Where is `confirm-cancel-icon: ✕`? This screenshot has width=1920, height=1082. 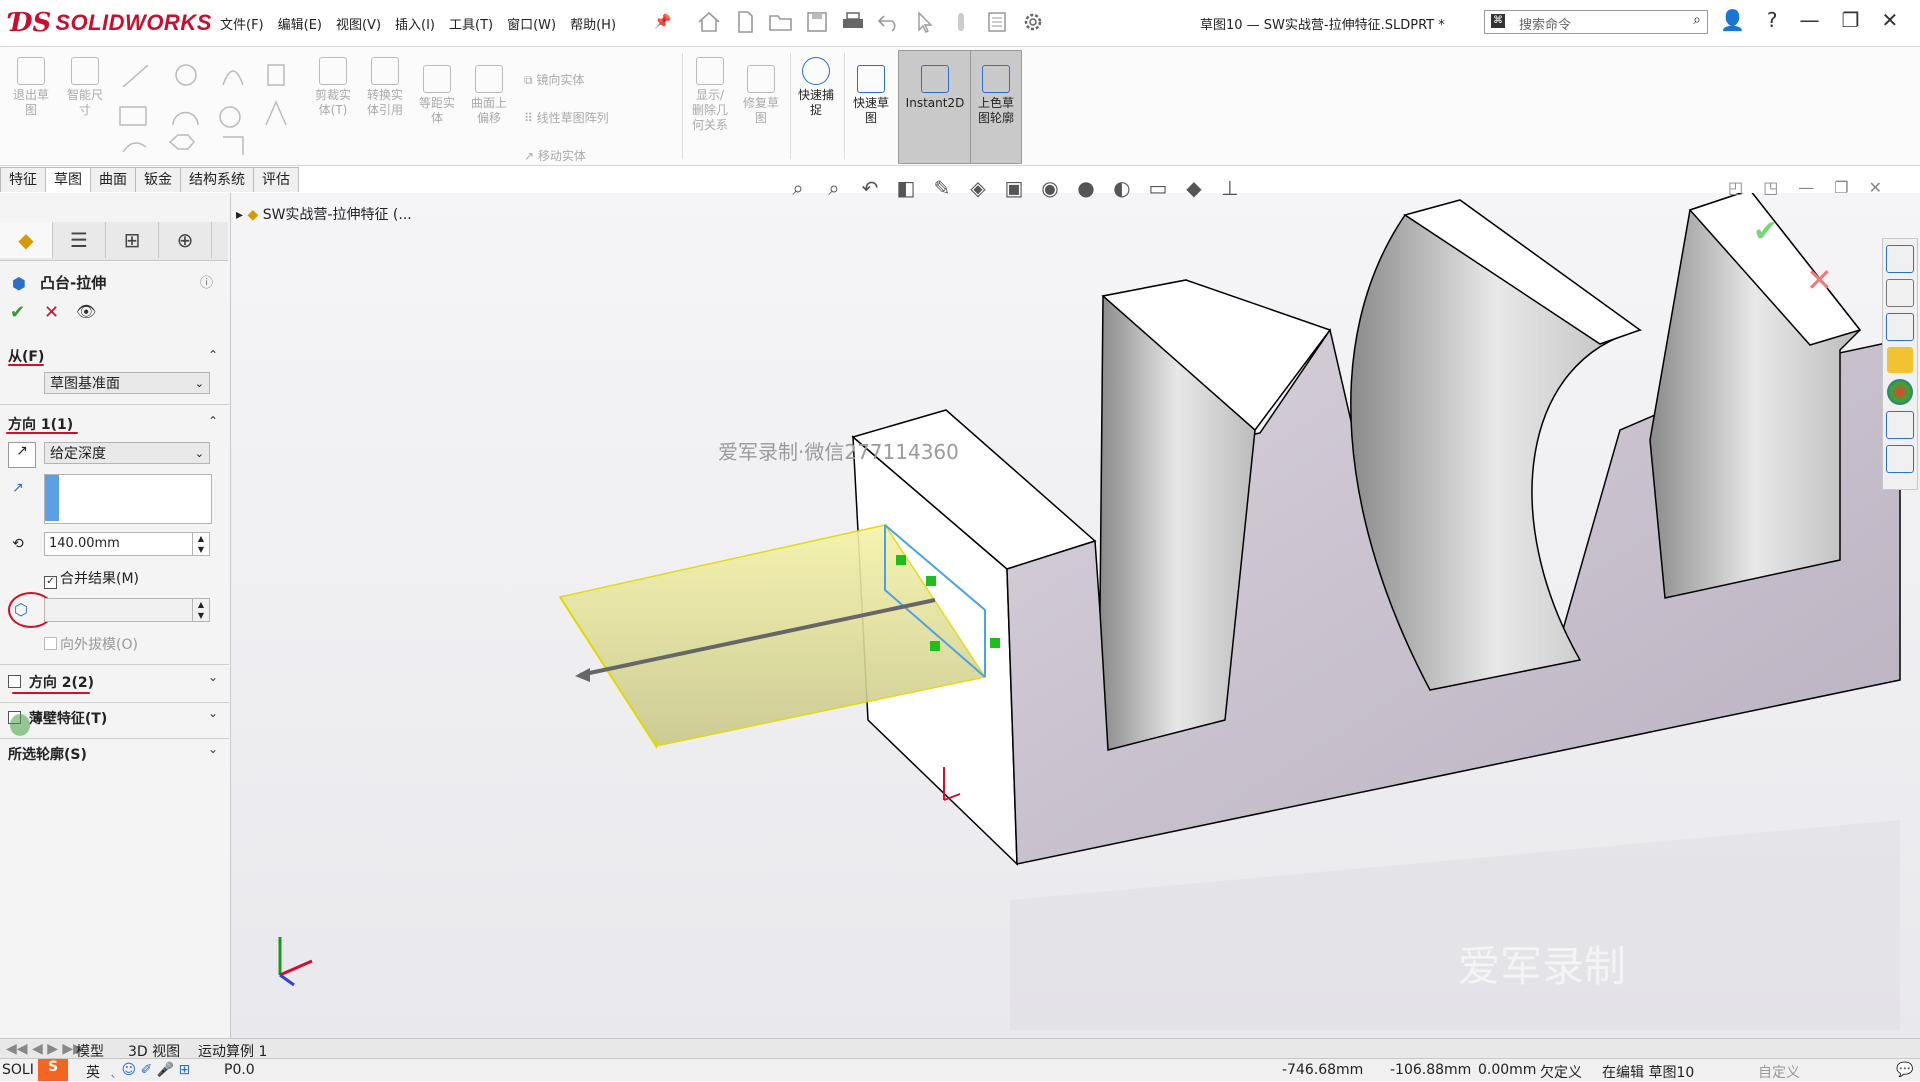
confirm-cancel-icon: ✕ is located at coordinates (1819, 280).